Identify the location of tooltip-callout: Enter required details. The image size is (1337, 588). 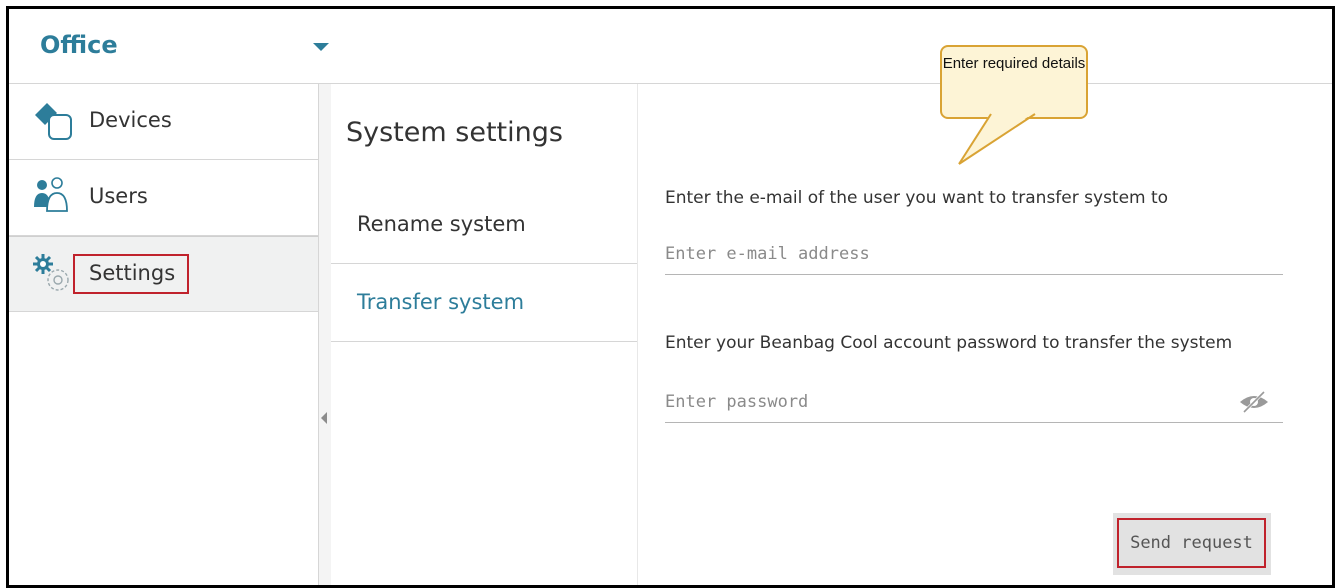
(1014, 82).